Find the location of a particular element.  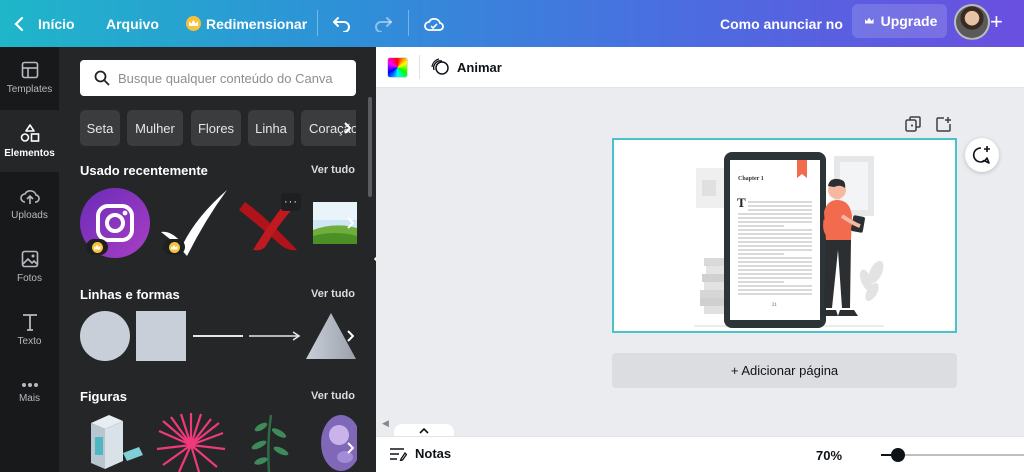

chip-mulher: Mulher is located at coordinates (155, 128).